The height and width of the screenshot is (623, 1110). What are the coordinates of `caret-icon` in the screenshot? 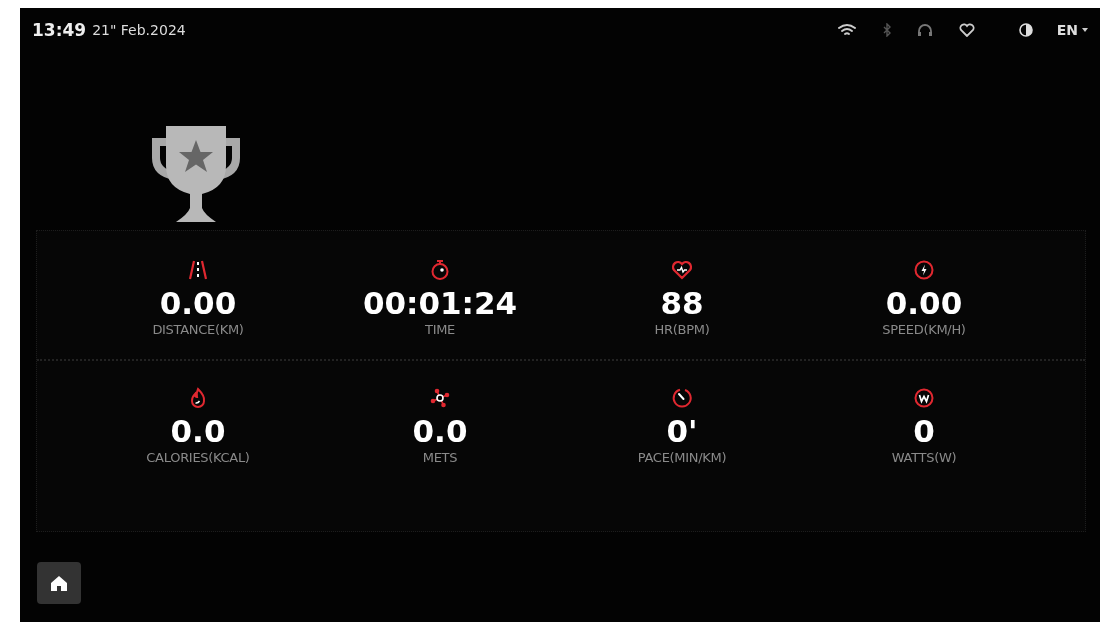 It's located at (1085, 30).